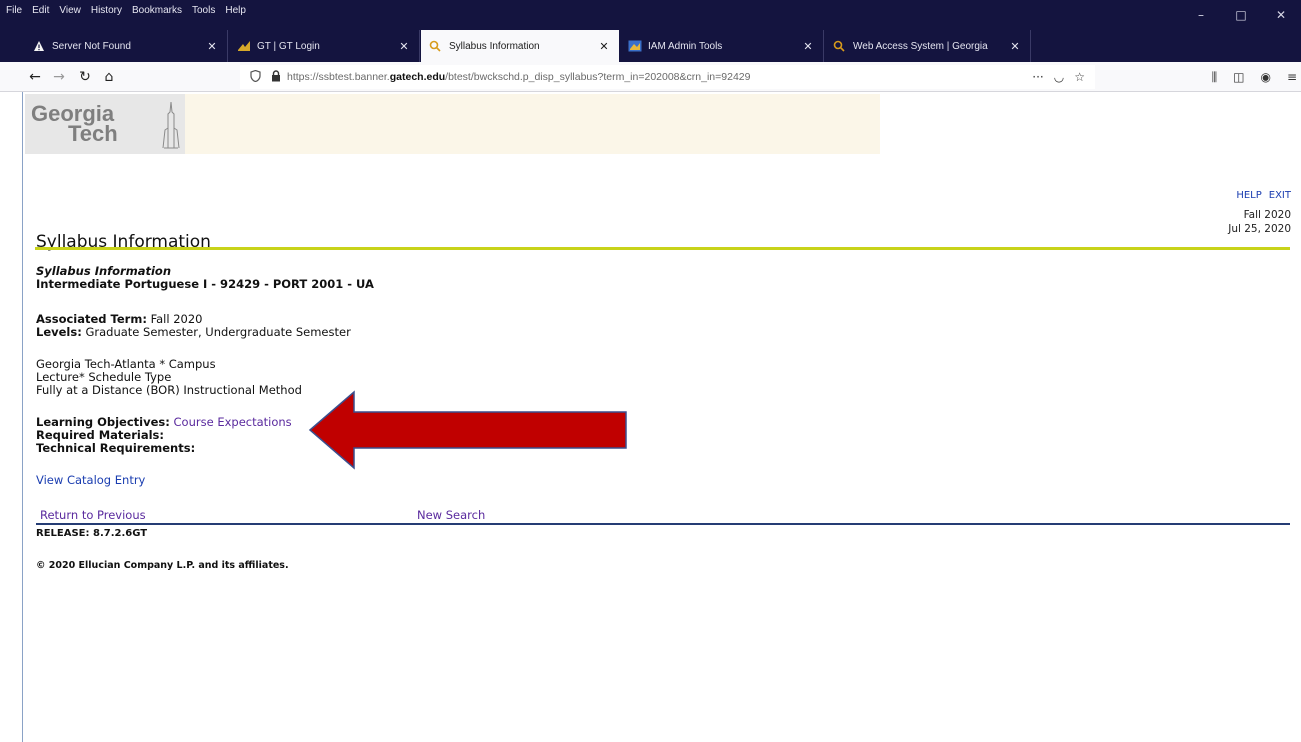 This screenshot has width=1301, height=742. I want to click on associated-term-label: Associated Term:, so click(91, 319).